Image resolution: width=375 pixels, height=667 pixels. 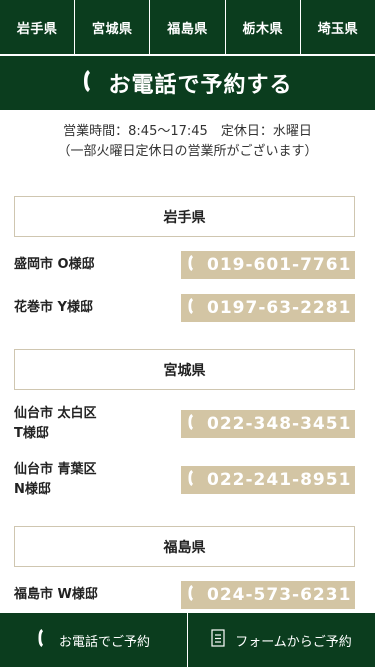 What do you see at coordinates (55, 413) in the screenshot?
I see `office-label-line: 仙台市 太白区` at bounding box center [55, 413].